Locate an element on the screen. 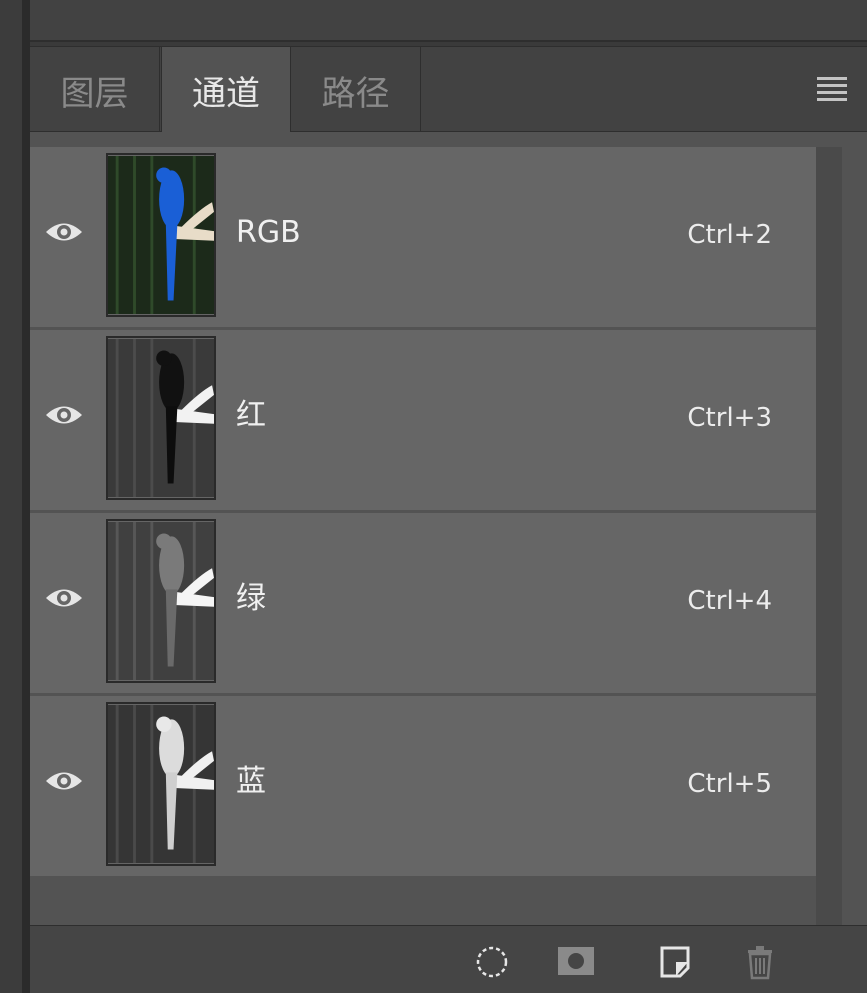 This screenshot has width=867, height=993. delete-icon is located at coordinates (760, 962).